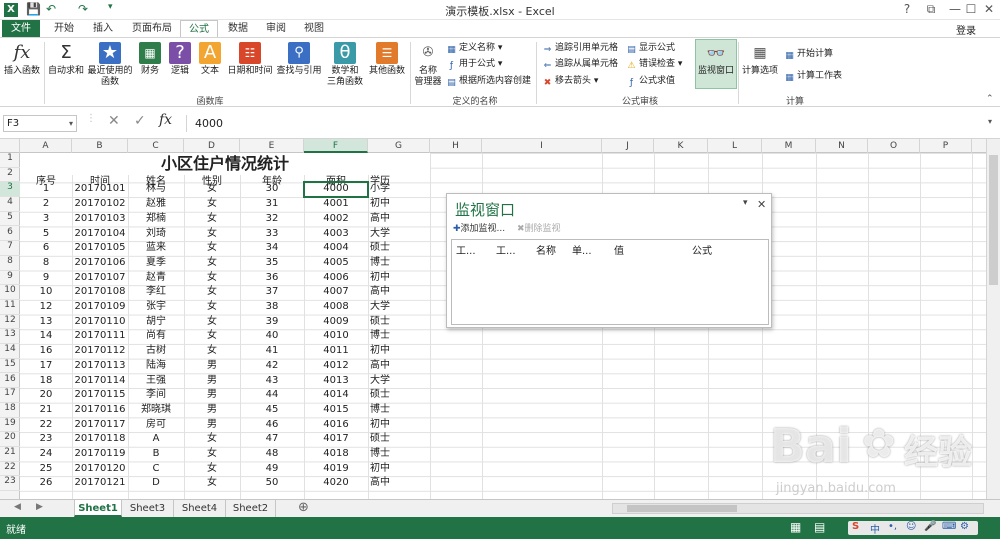 The width and height of the screenshot is (1000, 539). Describe the element at coordinates (156, 292) in the screenshot. I see `data-cell: 李红` at that location.